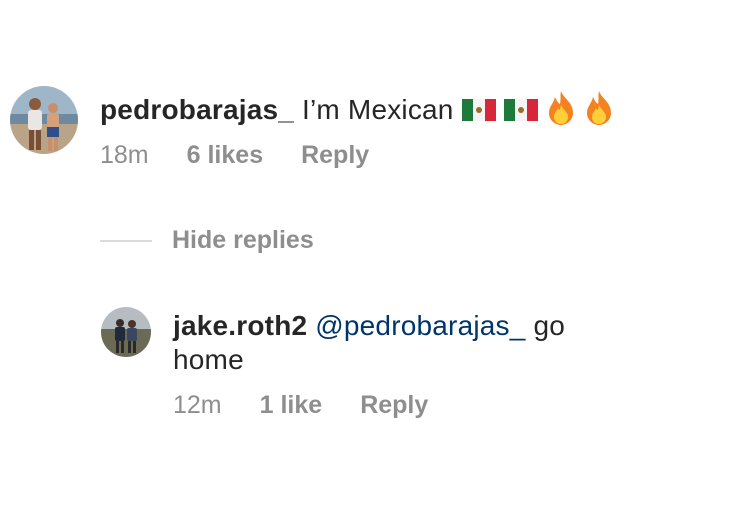 This screenshot has width=750, height=510. I want to click on hide-replies-toggle: Hide replies, so click(207, 240).